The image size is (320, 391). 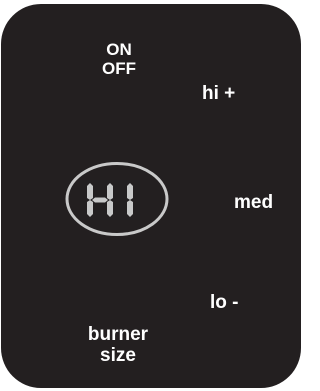 What do you see at coordinates (119, 68) in the screenshot?
I see `off-label: OFF` at bounding box center [119, 68].